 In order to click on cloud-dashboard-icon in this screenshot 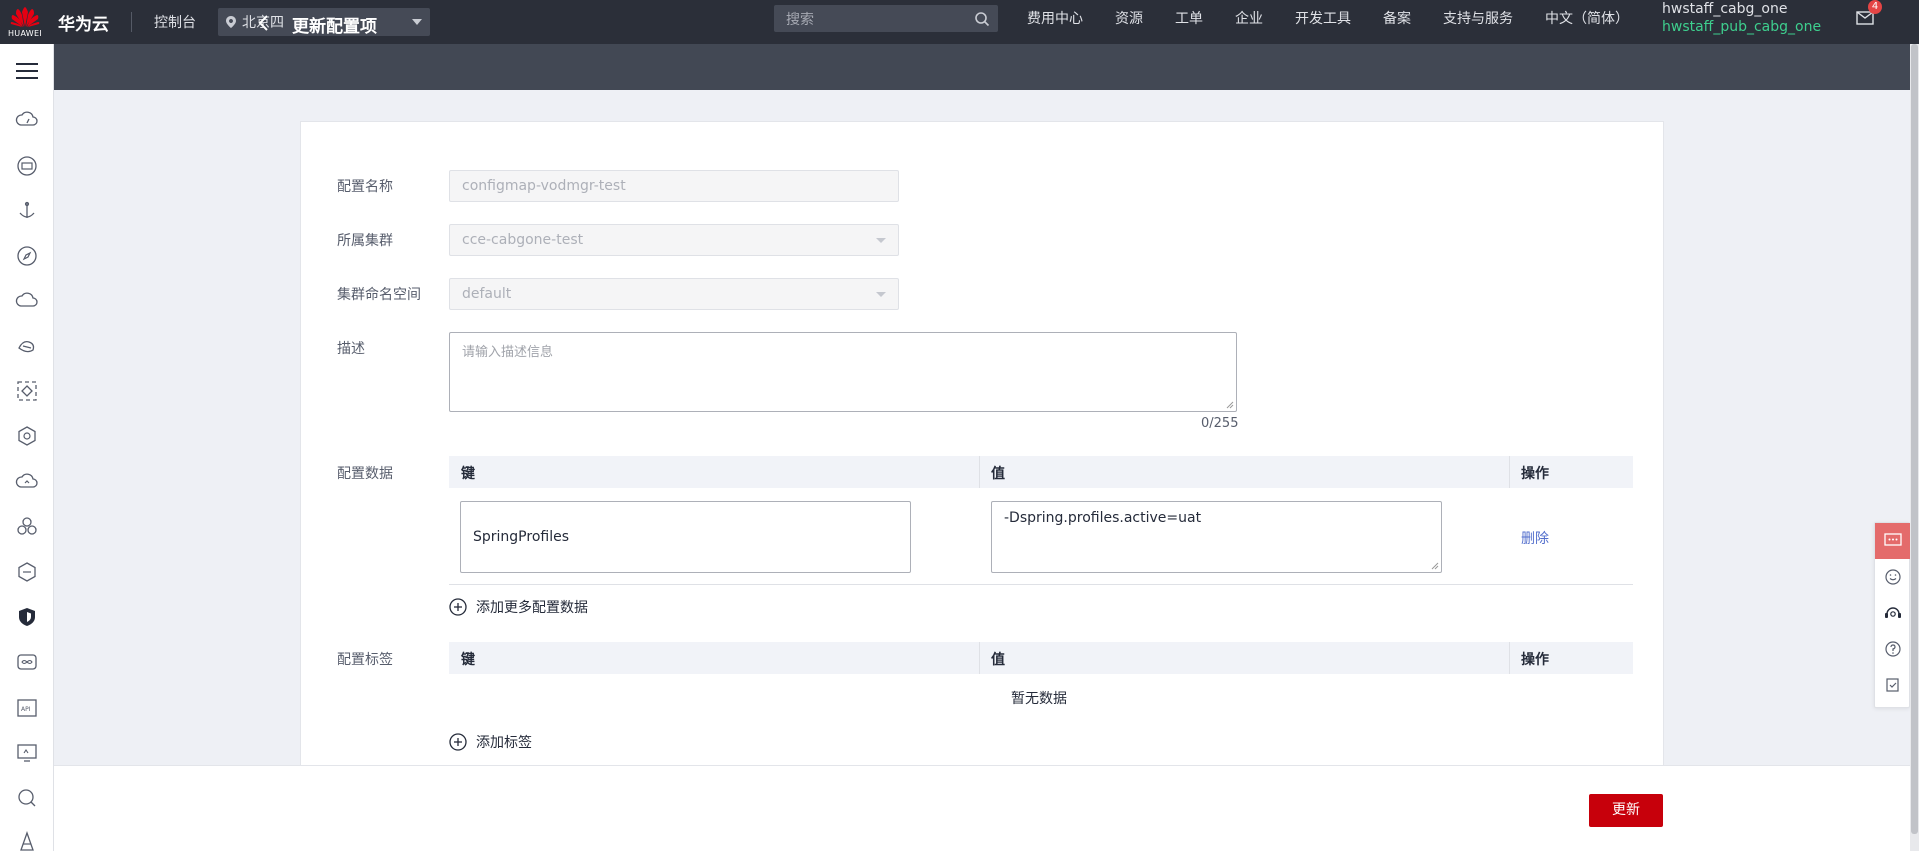, I will do `click(27, 120)`.